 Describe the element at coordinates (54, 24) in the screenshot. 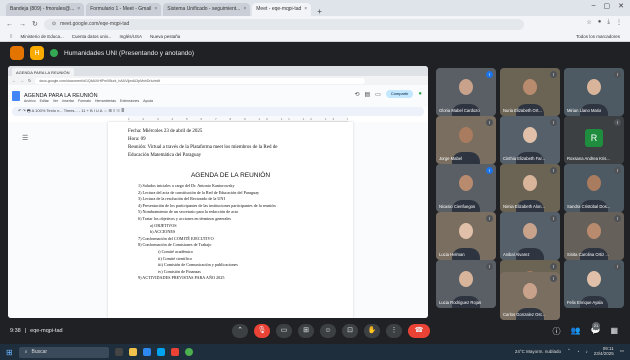

I see `site-info-icon: ⊙` at that location.